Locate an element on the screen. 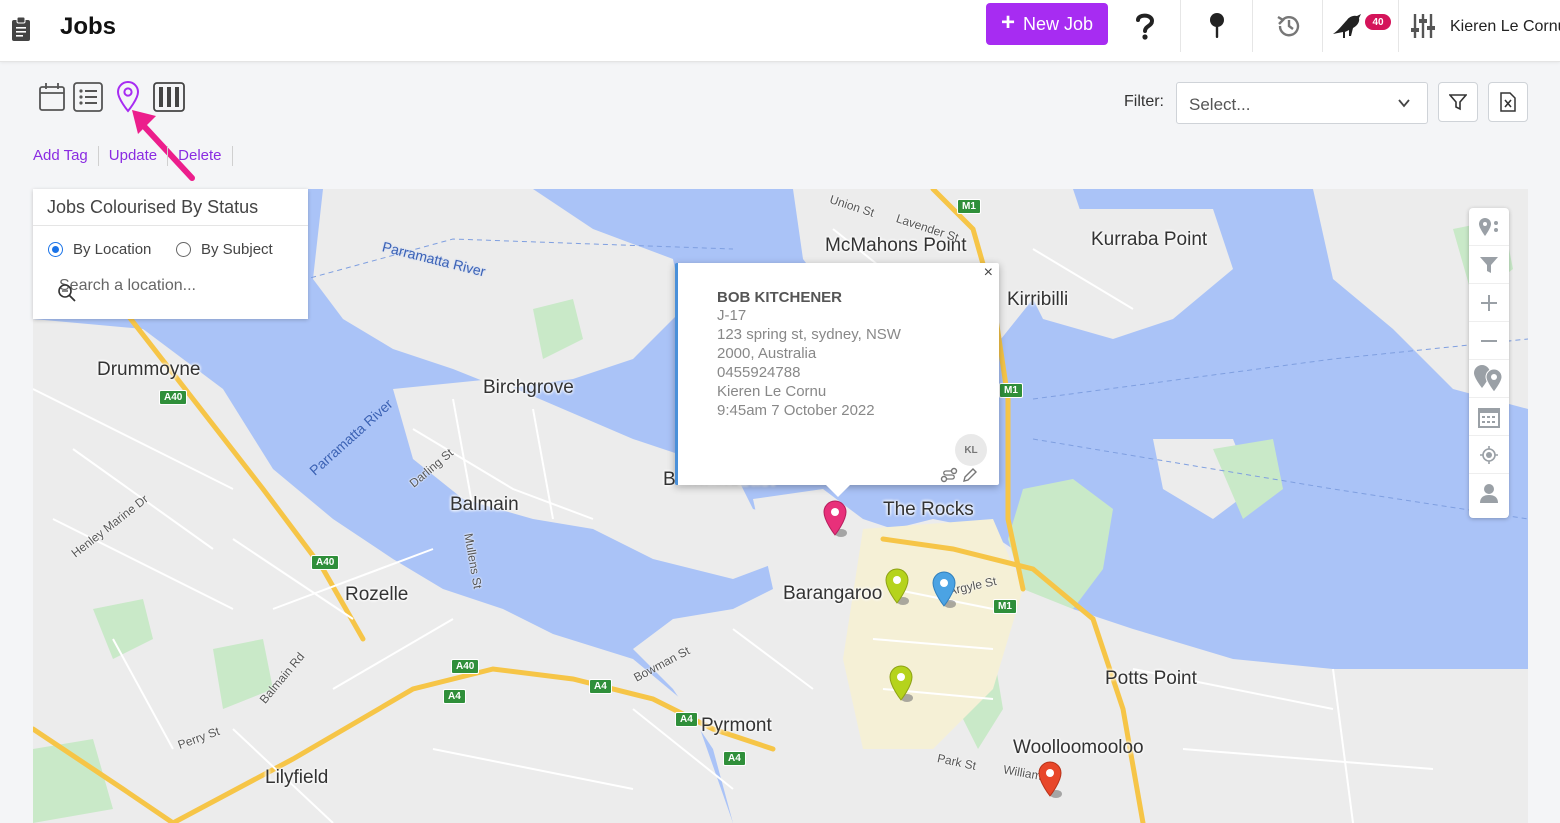 This screenshot has height=823, width=1560. popup-address-line2: 2000, Australia is located at coordinates (767, 353).